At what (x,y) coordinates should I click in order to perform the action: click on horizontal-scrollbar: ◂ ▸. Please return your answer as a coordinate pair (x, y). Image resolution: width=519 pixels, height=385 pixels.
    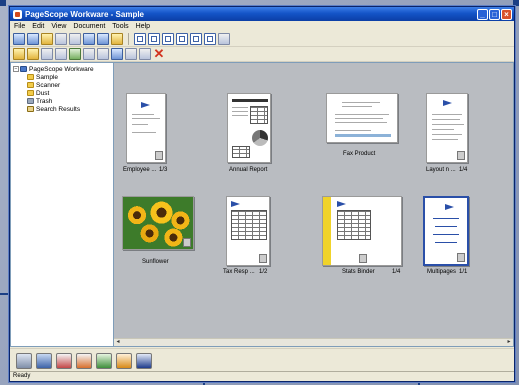
    Looking at the image, I should click on (313, 342).